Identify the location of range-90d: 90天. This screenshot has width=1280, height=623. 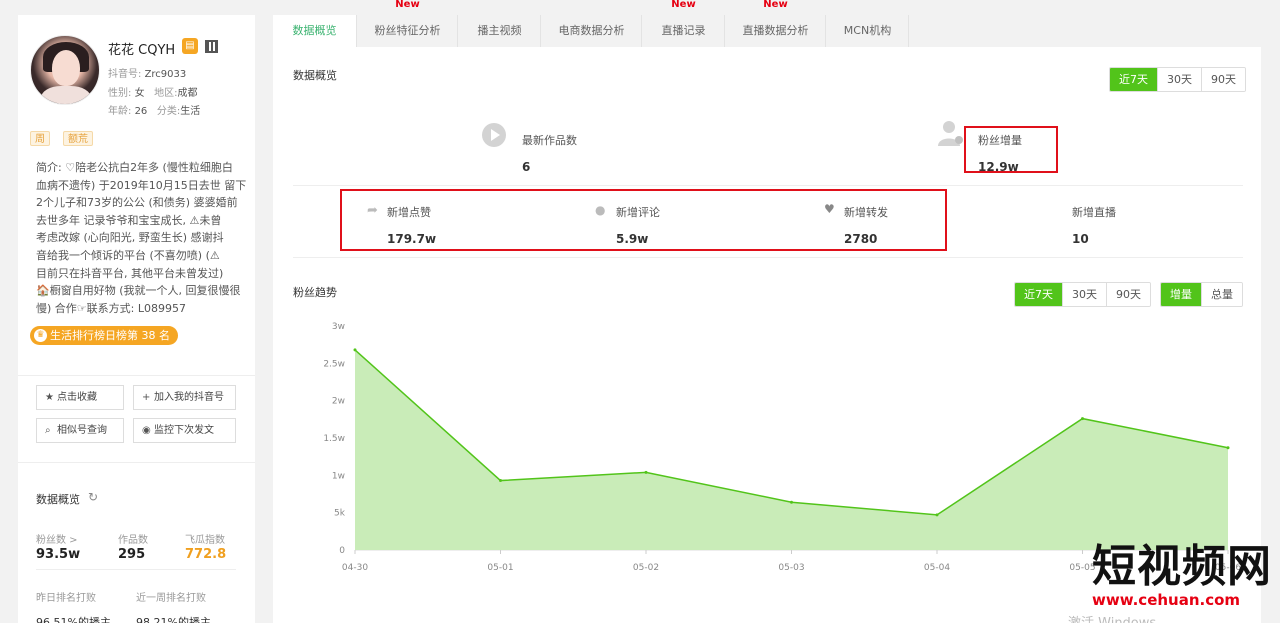
(1223, 79).